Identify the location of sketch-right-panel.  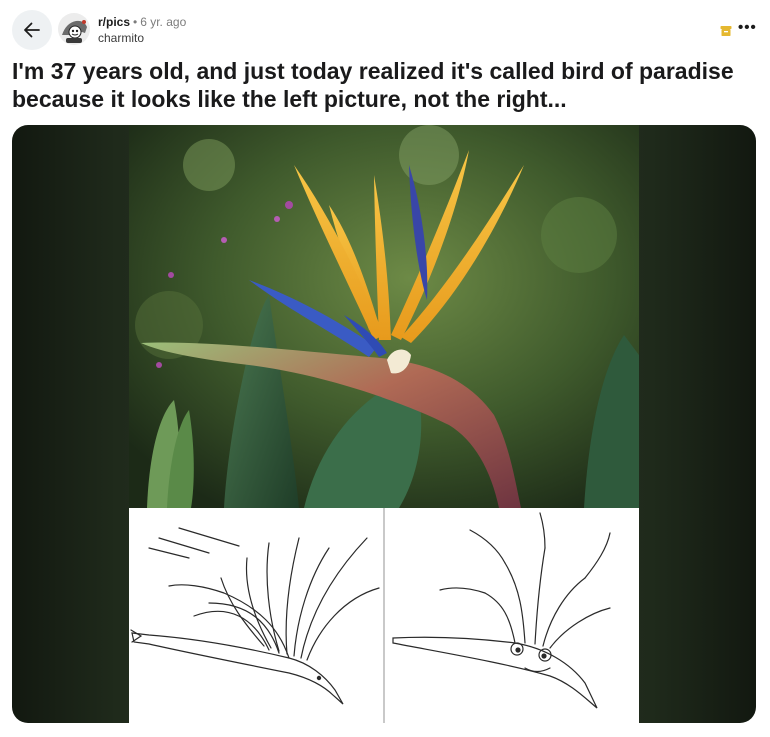
(512, 615).